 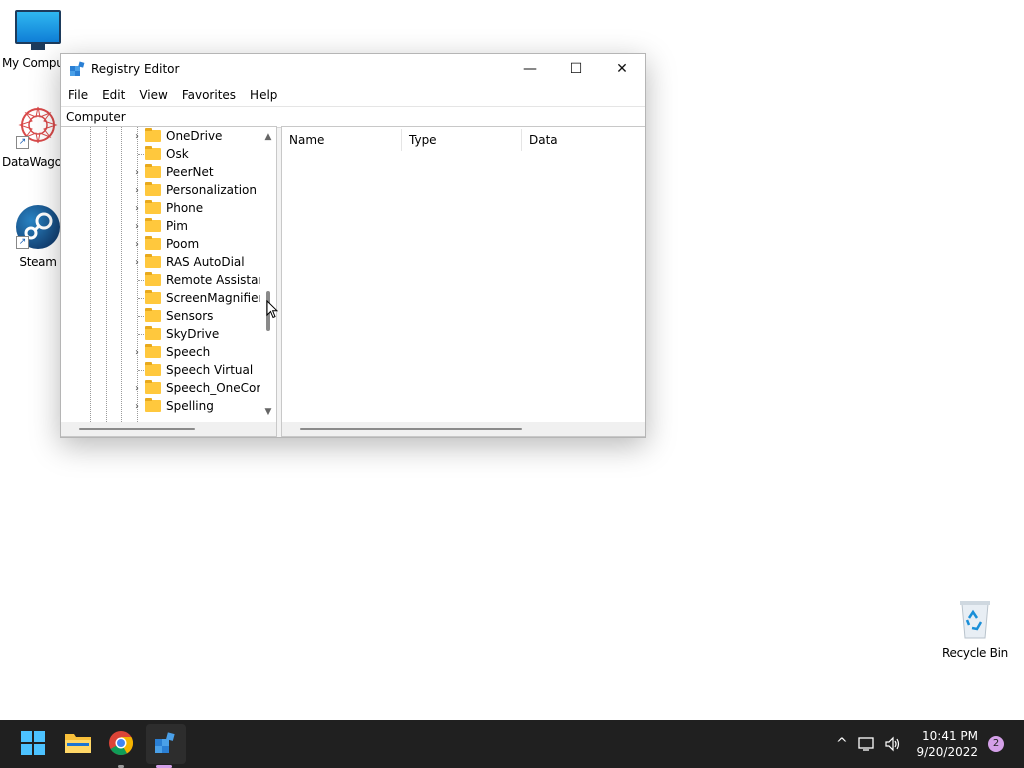 What do you see at coordinates (893, 744) in the screenshot?
I see `volume-icon` at bounding box center [893, 744].